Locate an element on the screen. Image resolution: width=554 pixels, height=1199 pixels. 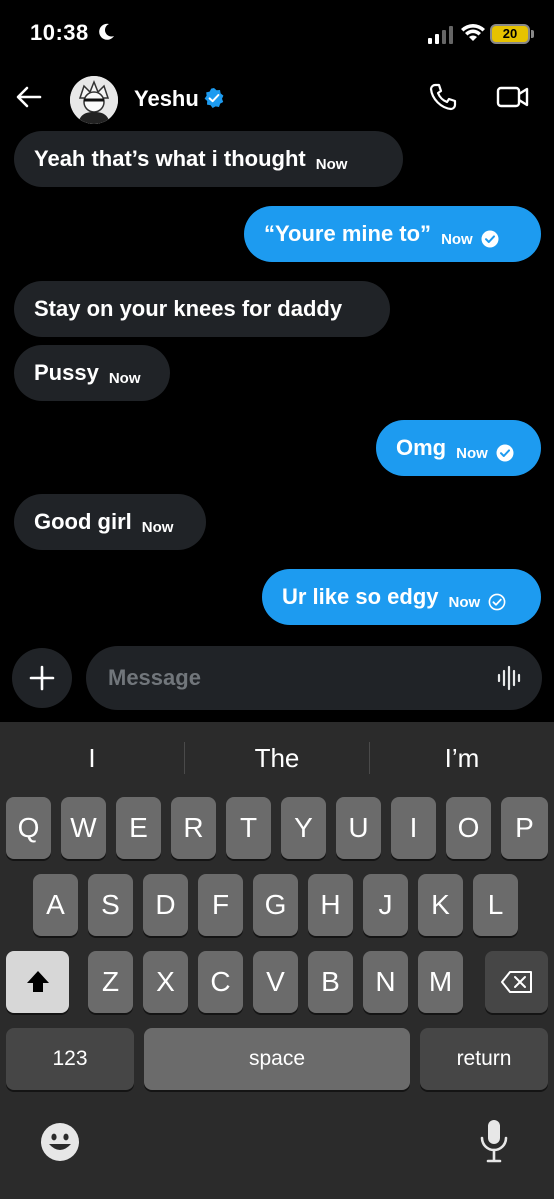
received-message: Yeah that’s what i thought Now is located at coordinates (208, 159).